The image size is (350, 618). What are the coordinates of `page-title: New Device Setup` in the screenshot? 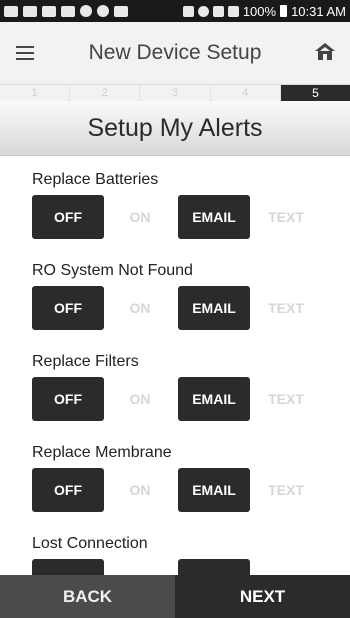 It's located at (175, 52).